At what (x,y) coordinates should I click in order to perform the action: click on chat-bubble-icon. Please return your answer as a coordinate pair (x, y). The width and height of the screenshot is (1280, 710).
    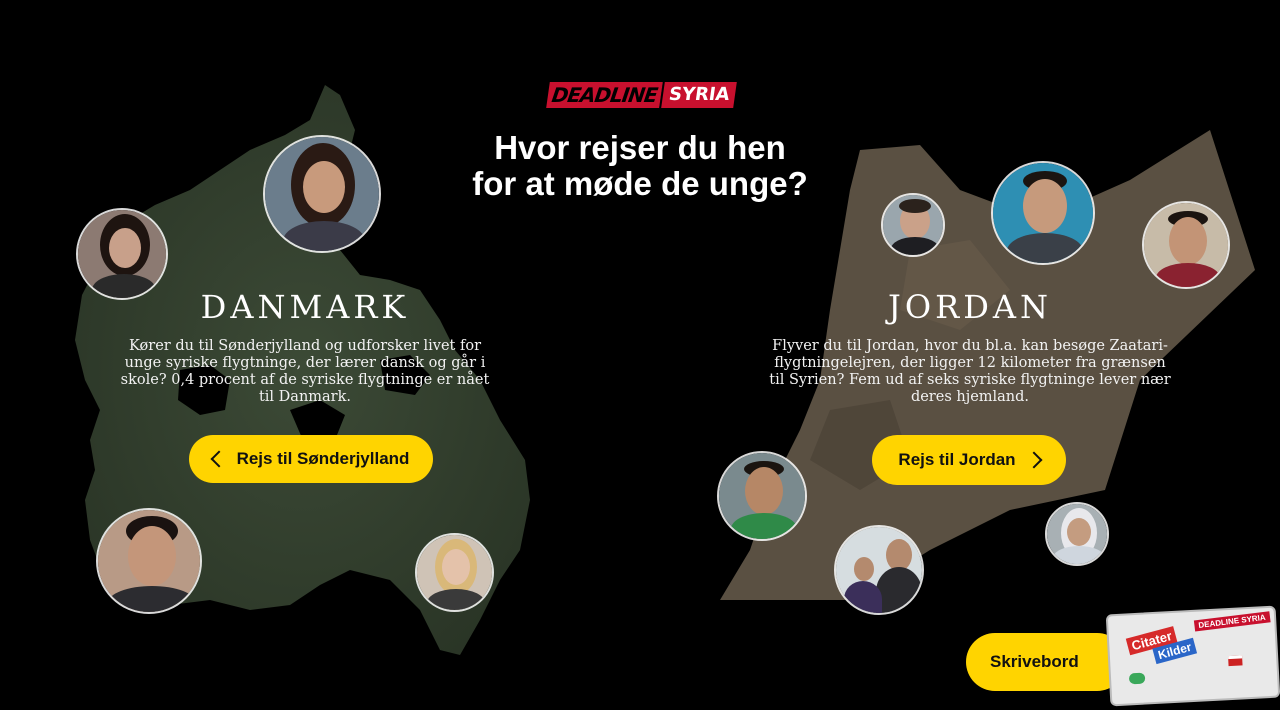
    Looking at the image, I should click on (1137, 678).